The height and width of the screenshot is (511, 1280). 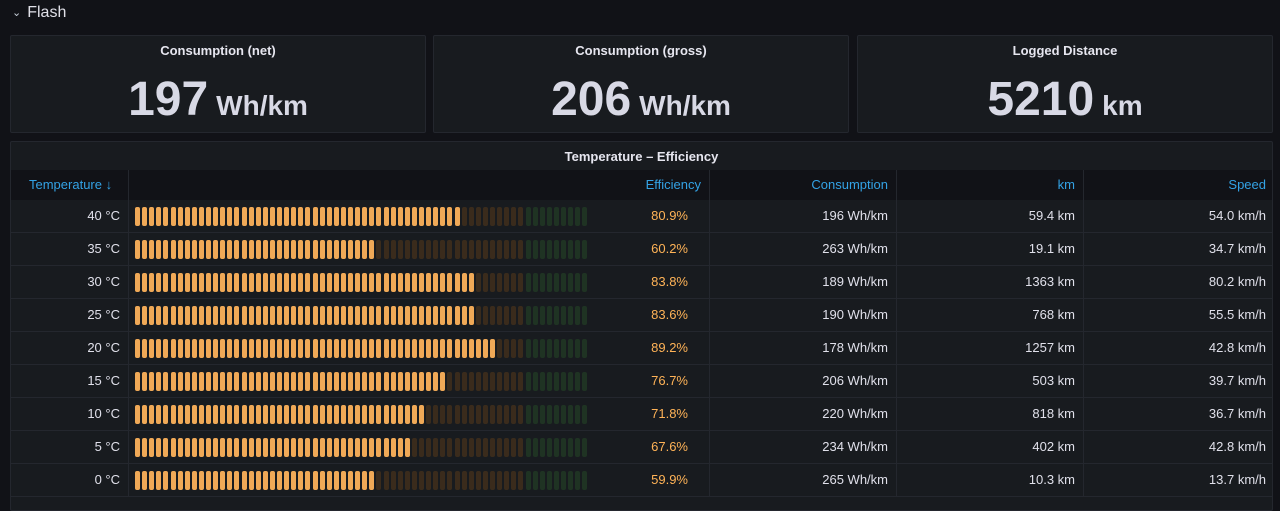 I want to click on cell-temperature: 0 °C, so click(x=70, y=480).